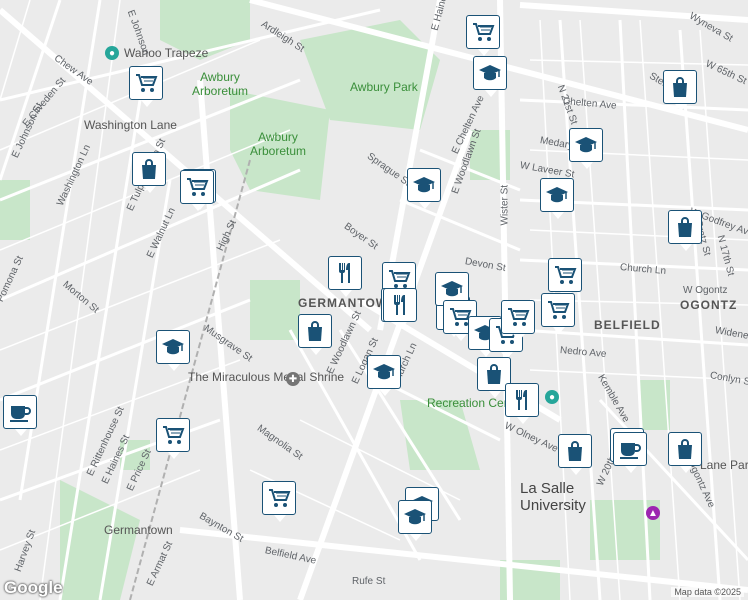  I want to click on shrine-label: The Miraculous Medal Shrine, so click(266, 377).